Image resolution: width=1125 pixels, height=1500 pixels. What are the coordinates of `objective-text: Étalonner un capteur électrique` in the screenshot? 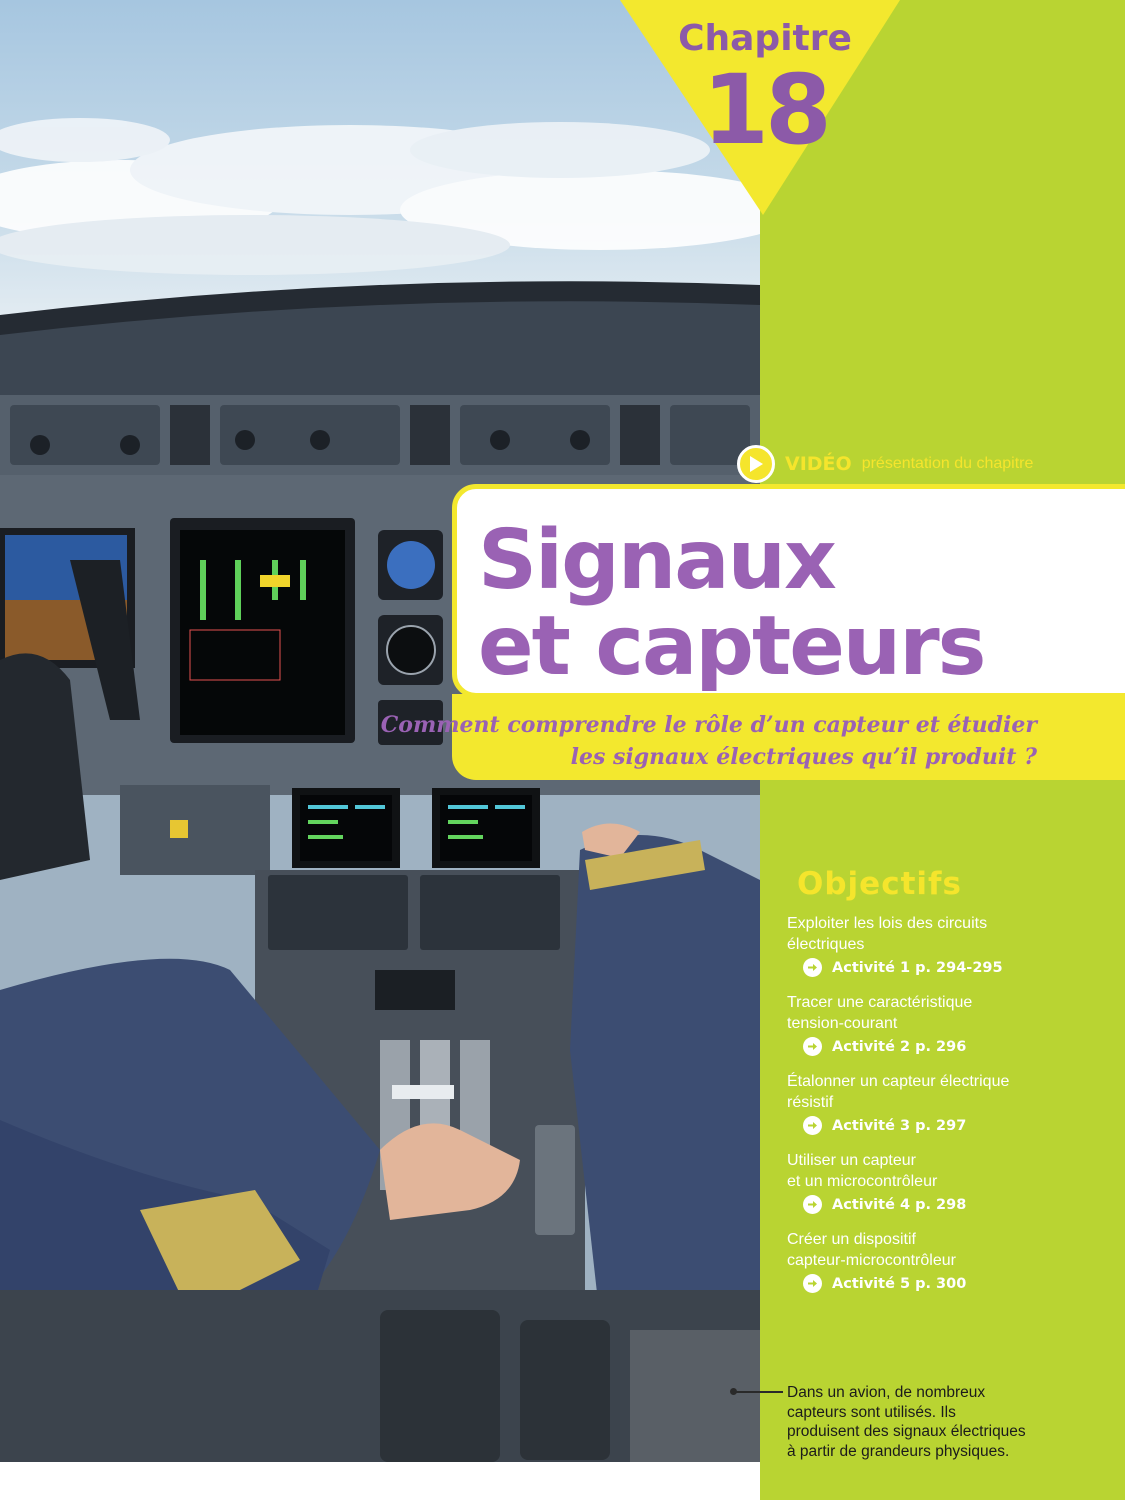 It's located at (898, 1081).